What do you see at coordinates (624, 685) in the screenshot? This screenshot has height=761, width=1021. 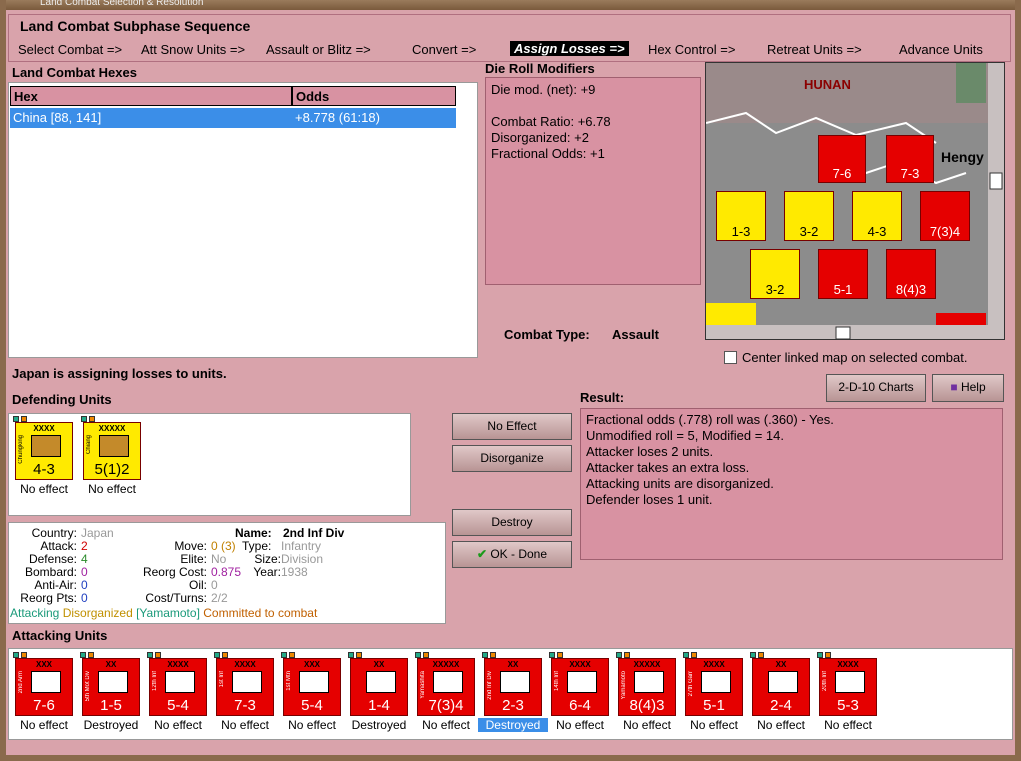 I see `unit-name: Yamamoto` at bounding box center [624, 685].